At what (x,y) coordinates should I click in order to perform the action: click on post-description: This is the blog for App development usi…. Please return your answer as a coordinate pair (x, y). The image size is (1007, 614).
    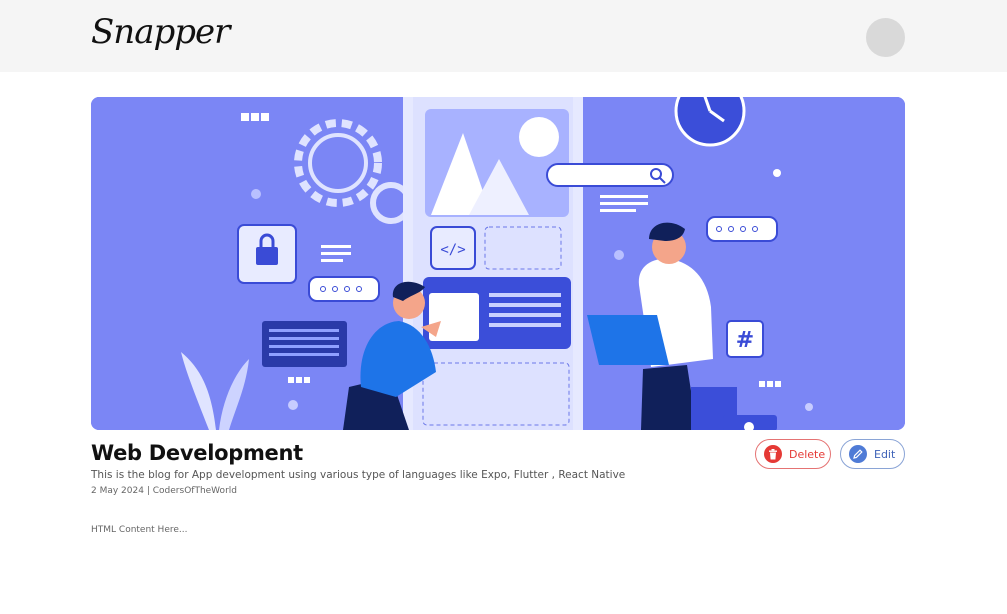
    Looking at the image, I should click on (358, 475).